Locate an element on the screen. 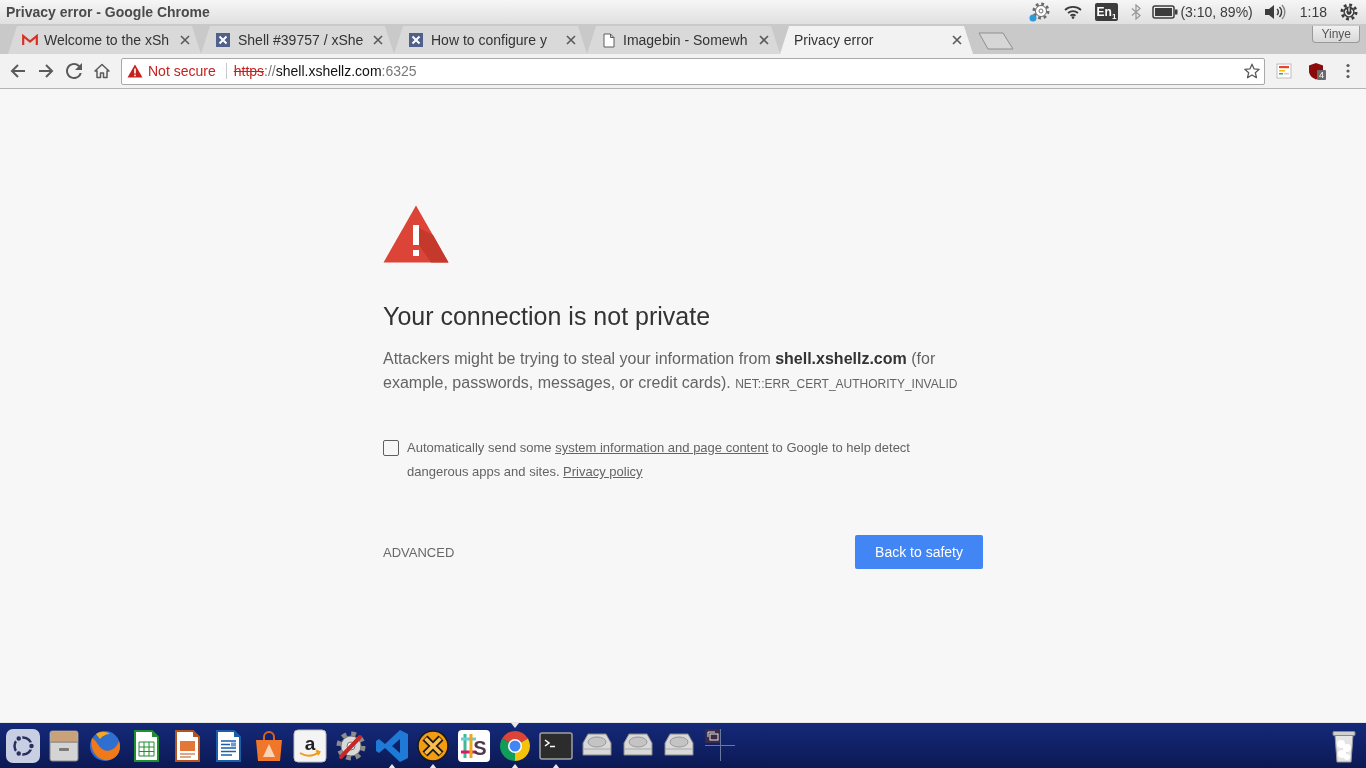 Image resolution: width=1366 pixels, height=768 pixels. x-ball-icon is located at coordinates (433, 745).